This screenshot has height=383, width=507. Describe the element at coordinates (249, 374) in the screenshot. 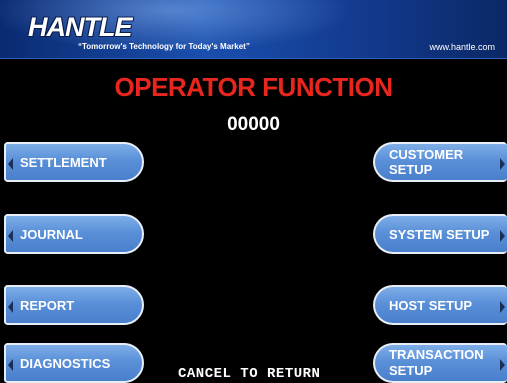

I see `cancel-instruction: CANCEL TO RETURN` at that location.